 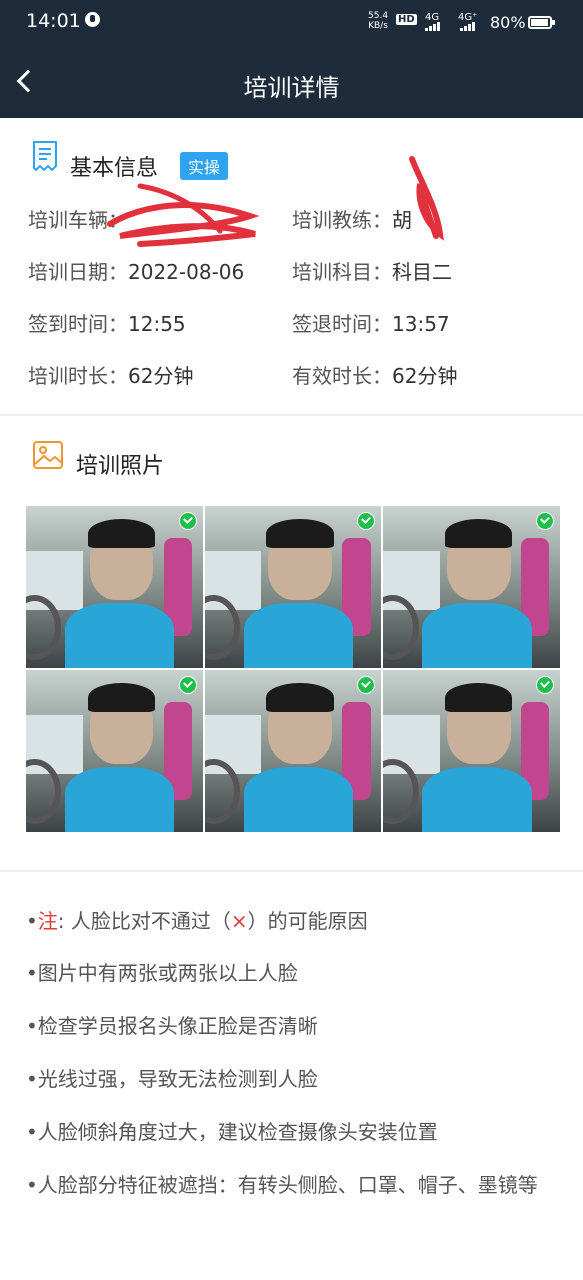 What do you see at coordinates (78, 324) in the screenshot?
I see `info-label: 签到时间：` at bounding box center [78, 324].